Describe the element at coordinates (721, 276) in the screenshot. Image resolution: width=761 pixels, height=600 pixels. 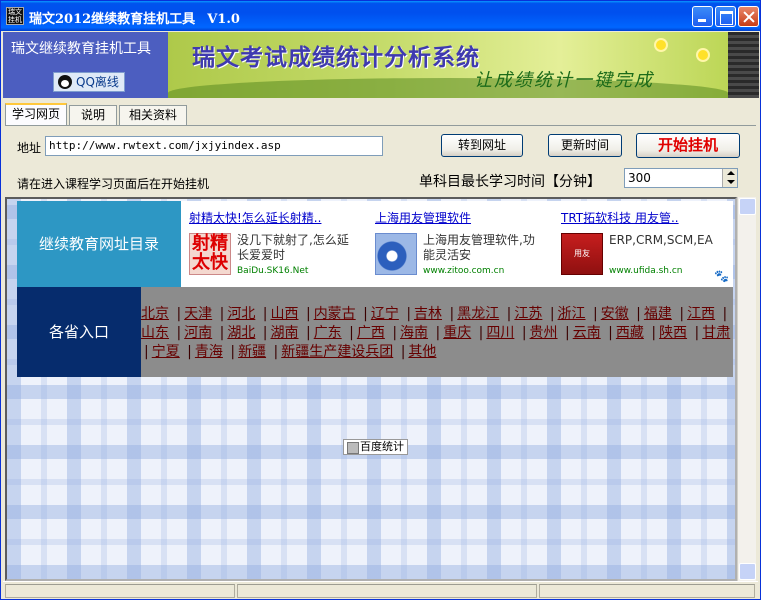
I see `paw-icon: 🐾` at that location.